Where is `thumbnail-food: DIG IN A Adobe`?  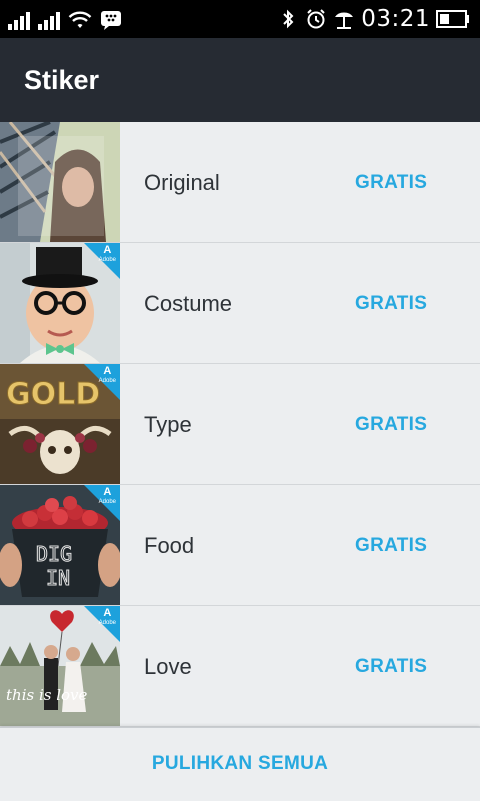
thumbnail-food: DIG IN A Adobe is located at coordinates (60, 545).